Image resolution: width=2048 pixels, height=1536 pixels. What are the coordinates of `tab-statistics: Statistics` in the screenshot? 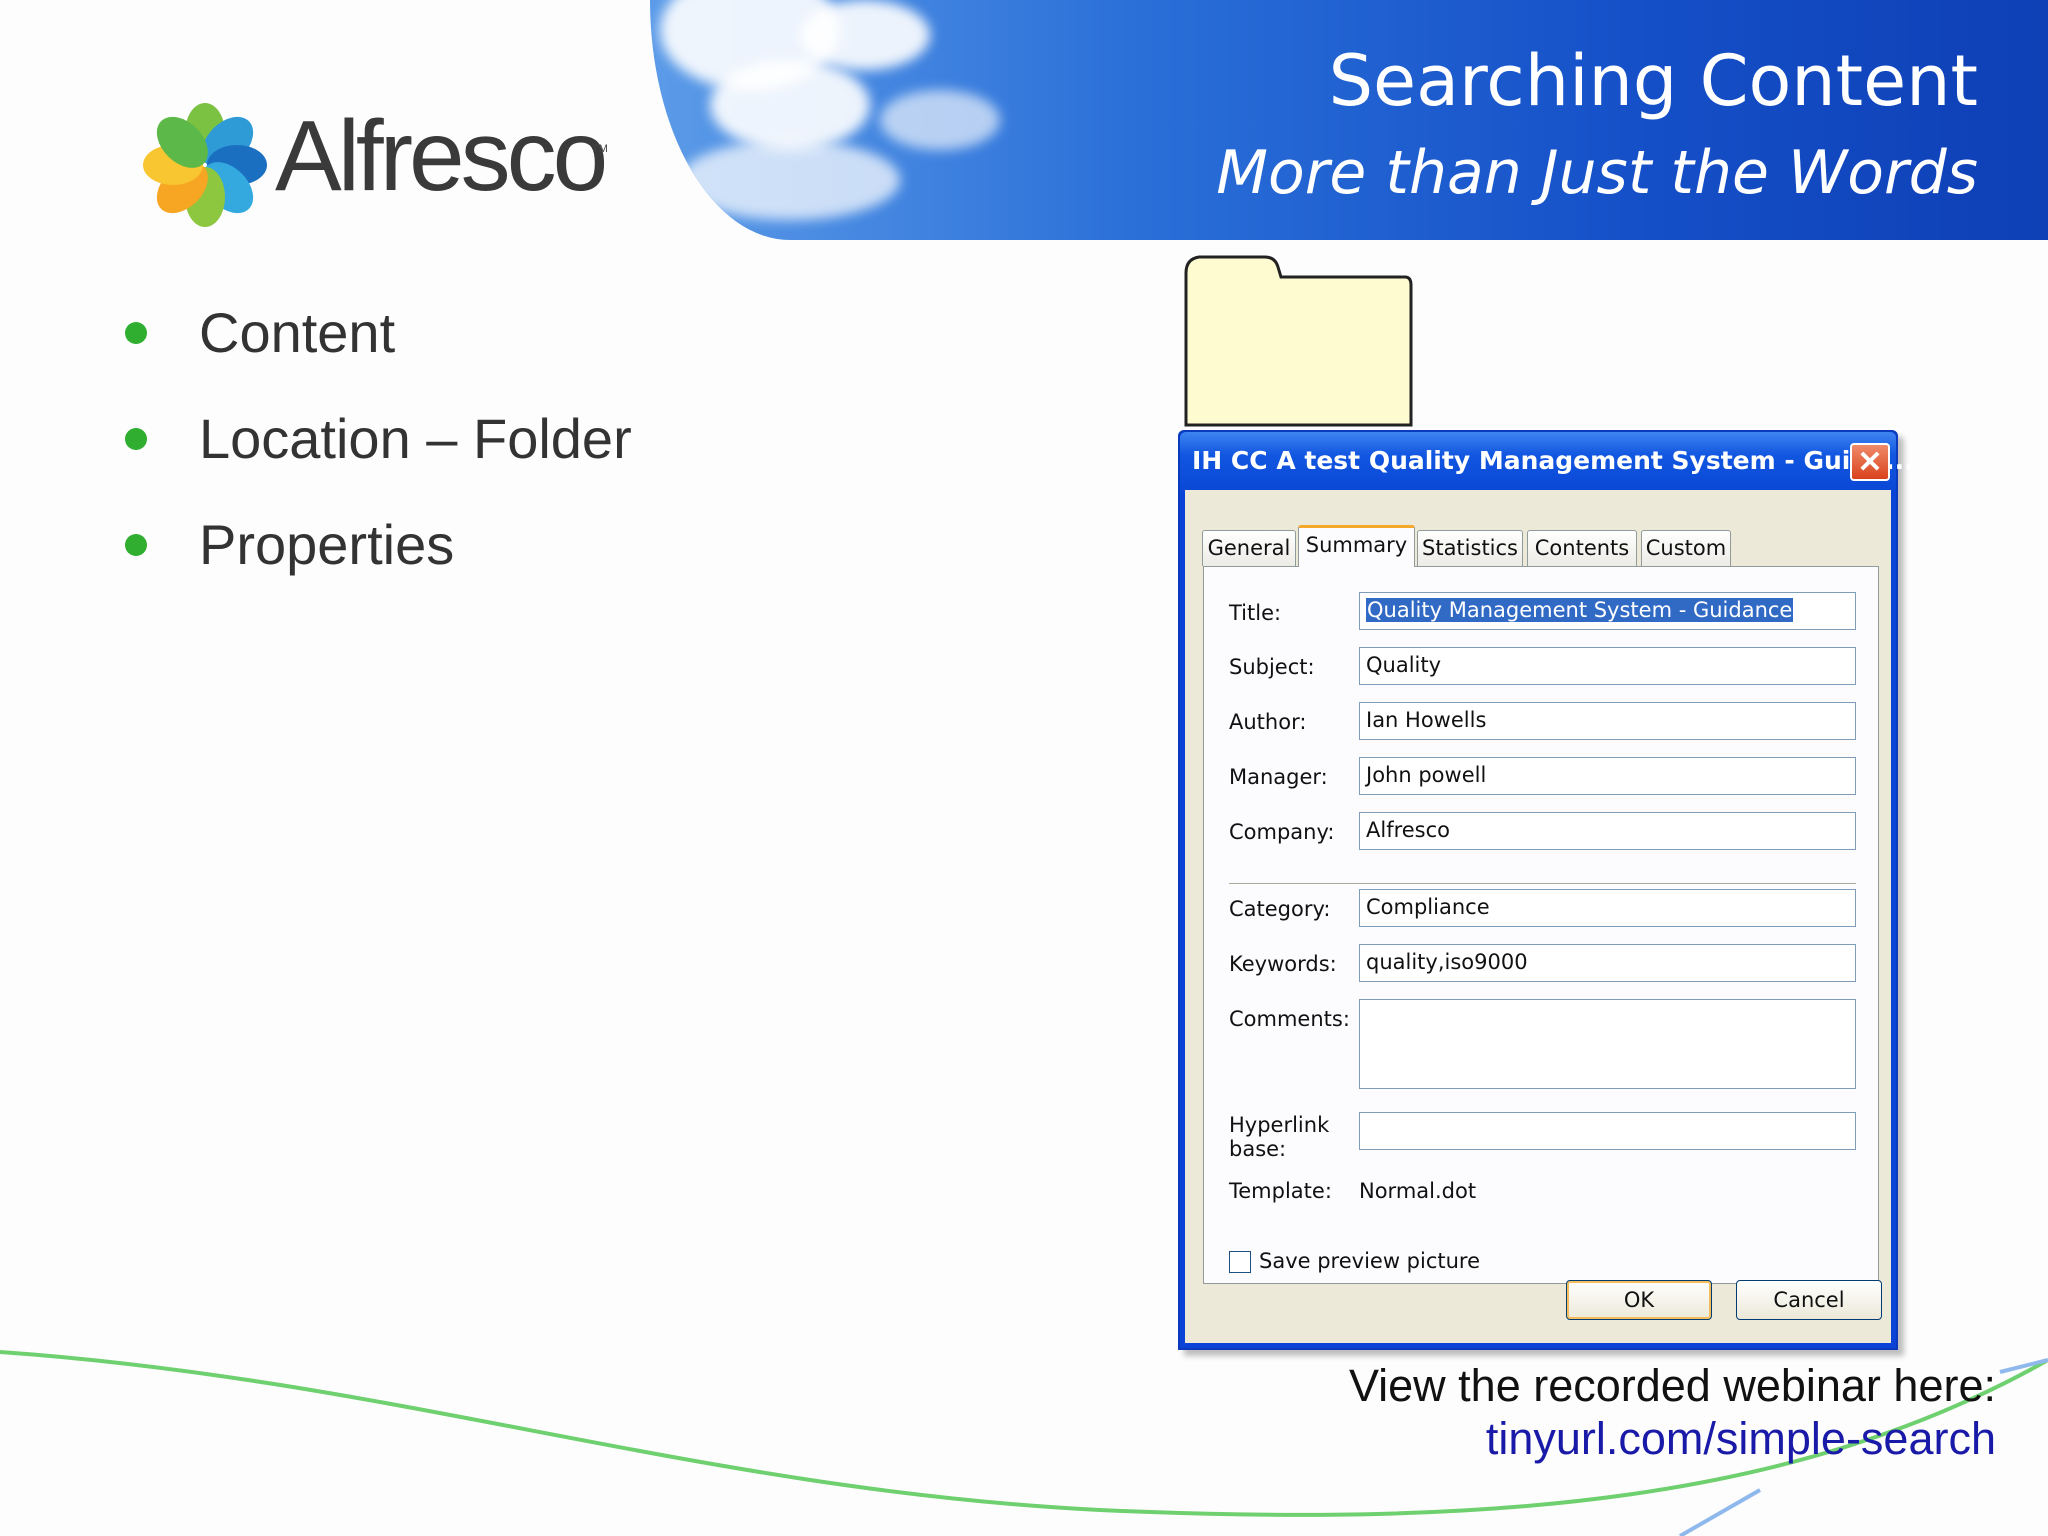 It's located at (1470, 548).